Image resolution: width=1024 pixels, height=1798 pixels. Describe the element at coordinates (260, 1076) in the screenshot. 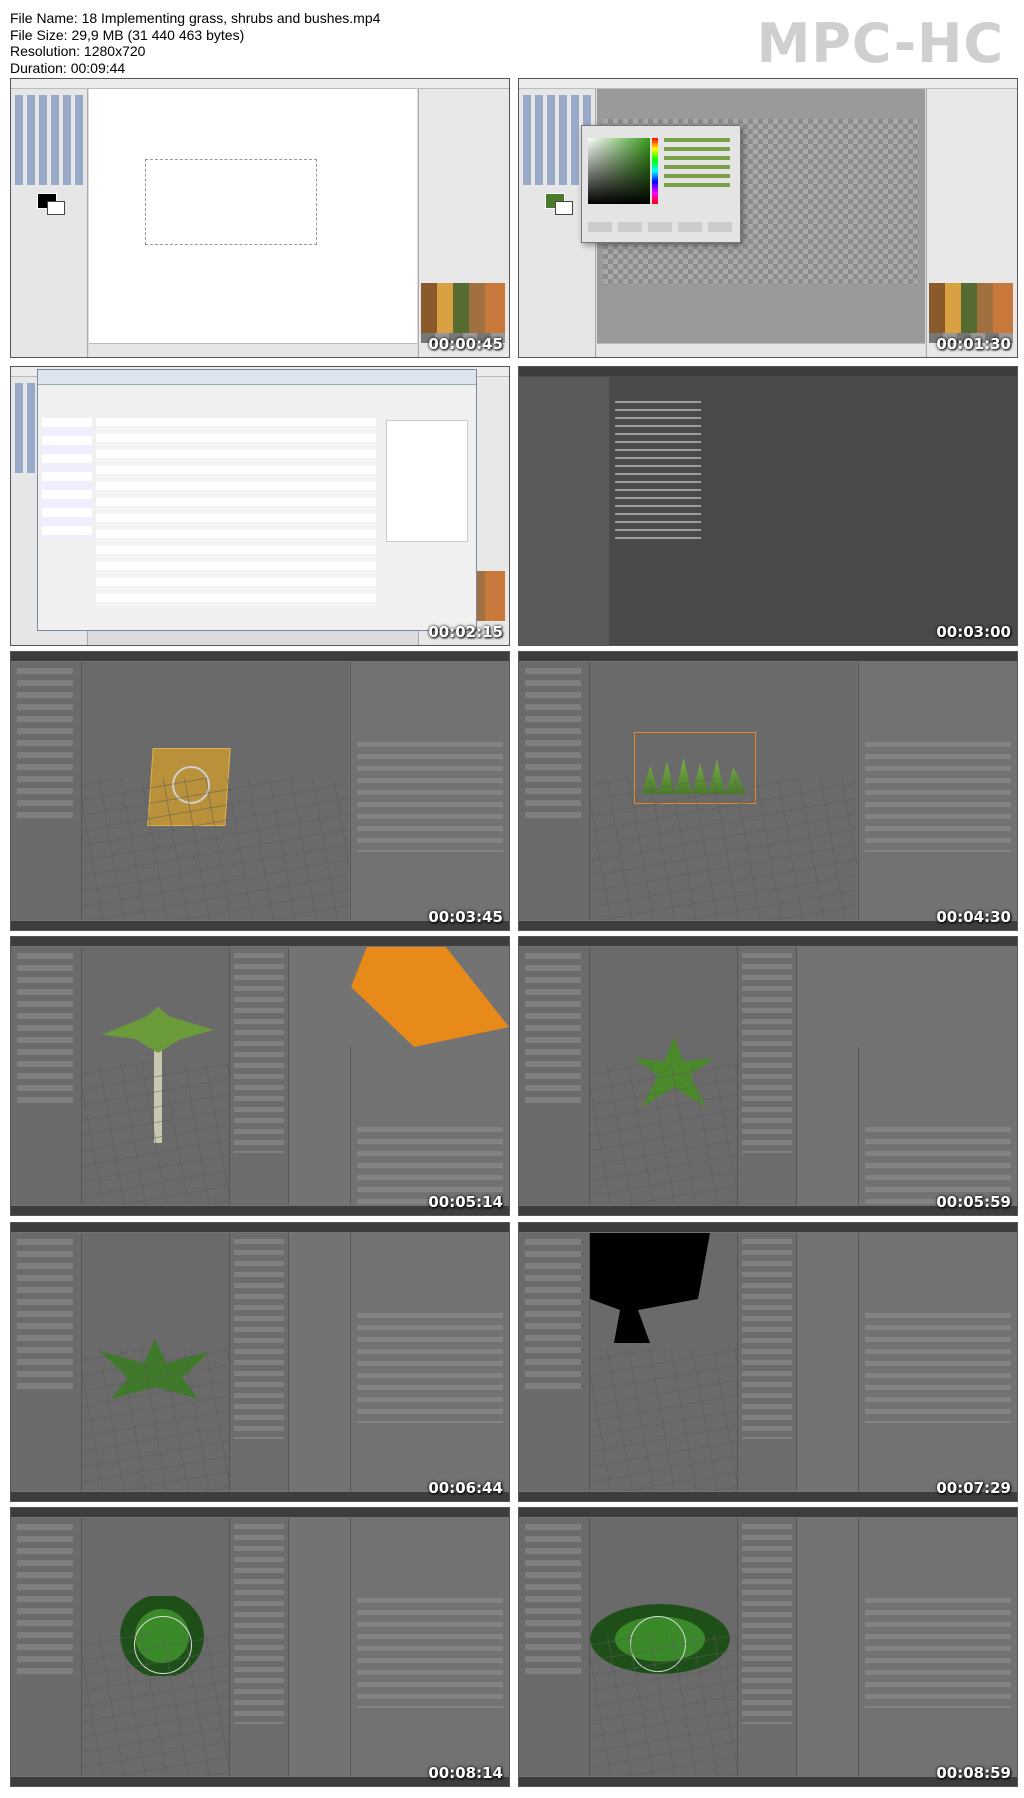

I see `thumbnail-7: 00:05:14` at that location.